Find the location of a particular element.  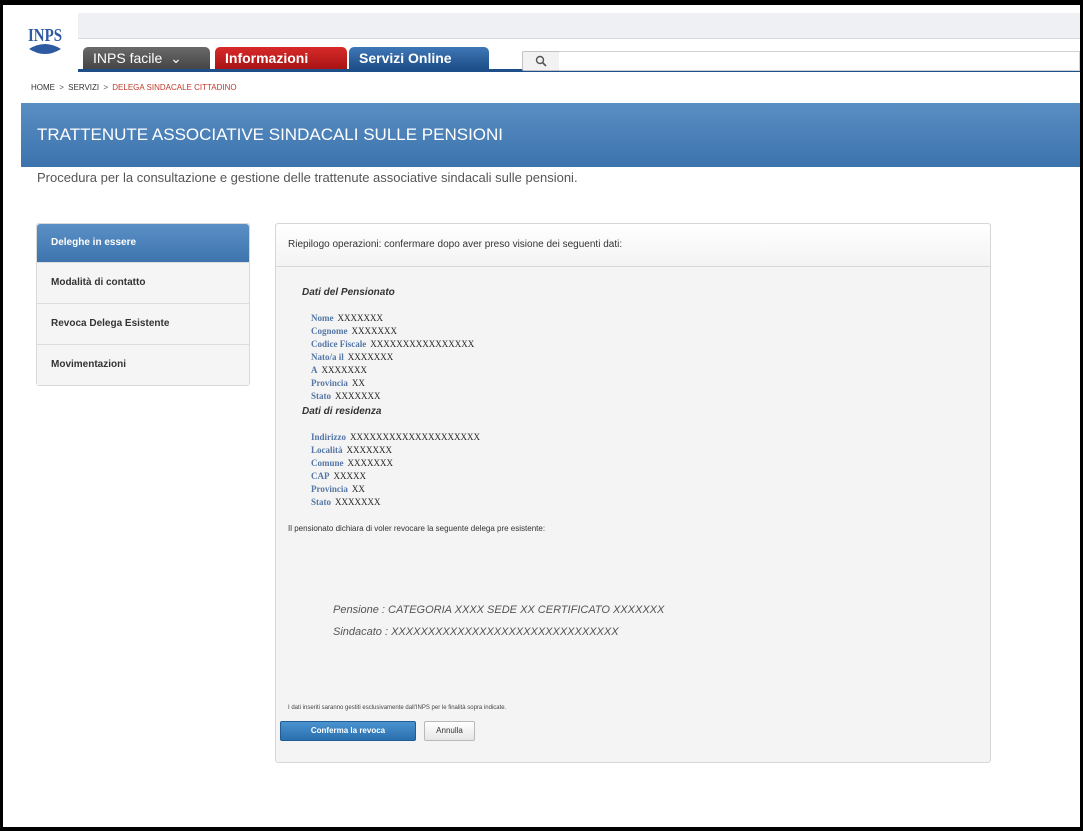

section-title-pensionato: Dati del Pensionato is located at coordinates (348, 292).